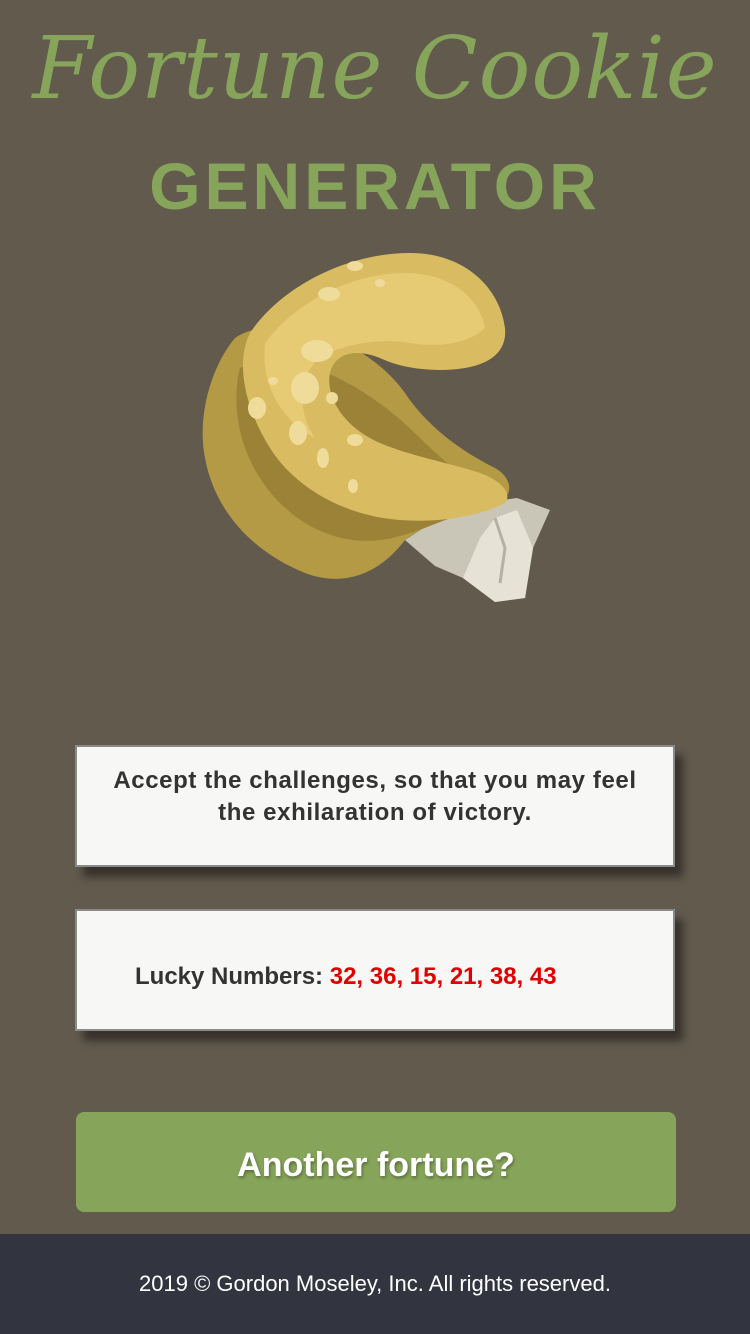 This screenshot has width=750, height=1334. I want to click on lucky-numbers-values: 32, 36, 15, 21, 38, 43, so click(443, 976).